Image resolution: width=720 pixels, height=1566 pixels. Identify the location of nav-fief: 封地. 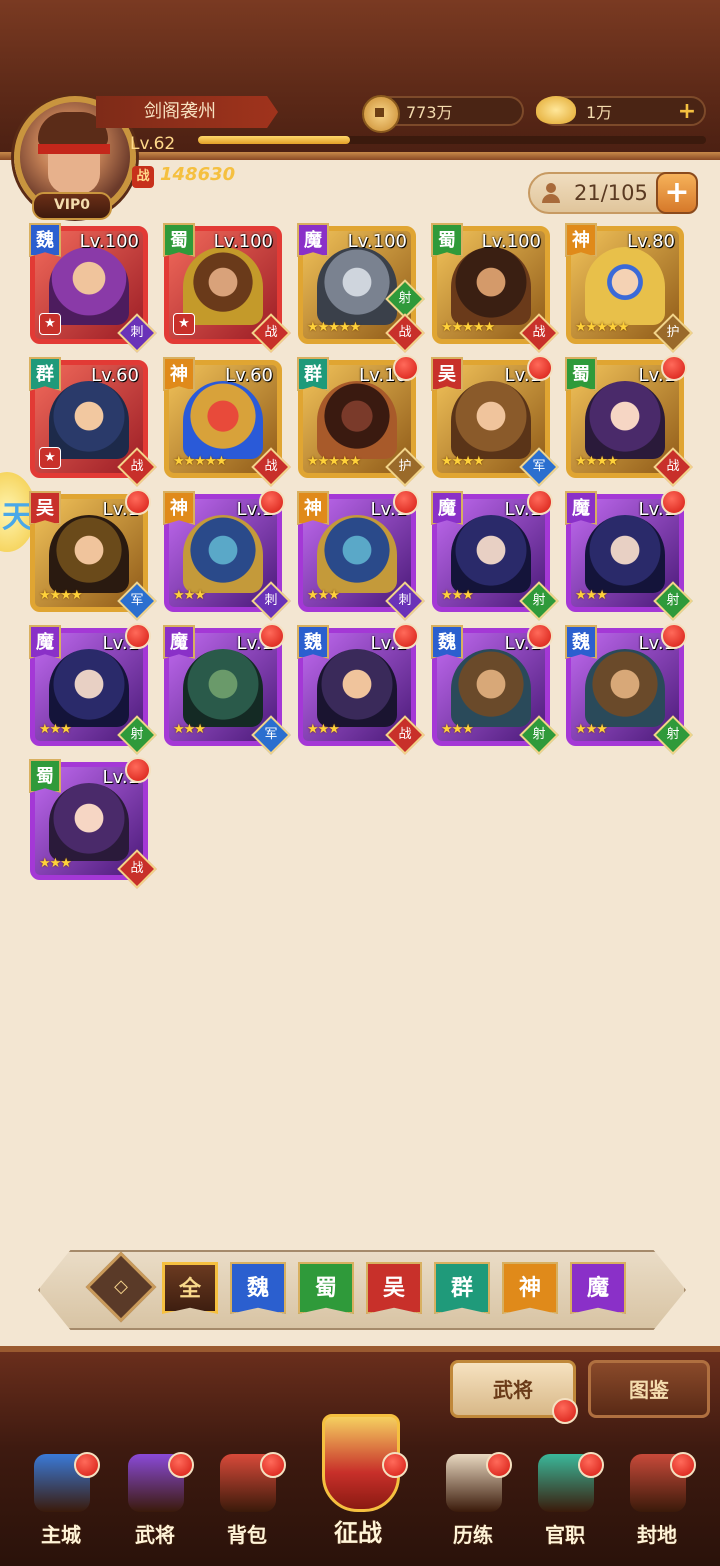
(657, 1500).